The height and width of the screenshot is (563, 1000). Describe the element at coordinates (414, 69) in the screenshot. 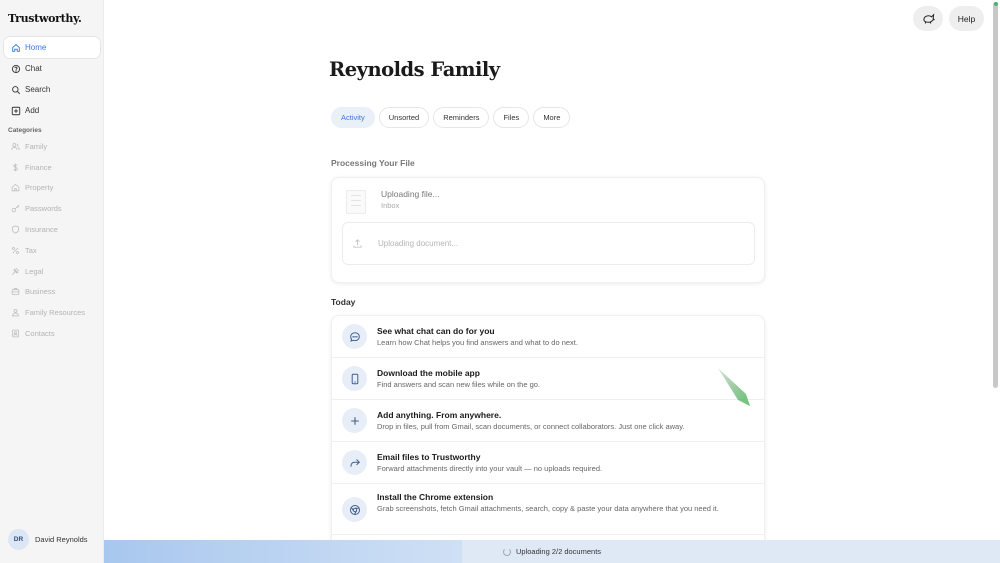

I see `page-title: Reynolds Family` at that location.